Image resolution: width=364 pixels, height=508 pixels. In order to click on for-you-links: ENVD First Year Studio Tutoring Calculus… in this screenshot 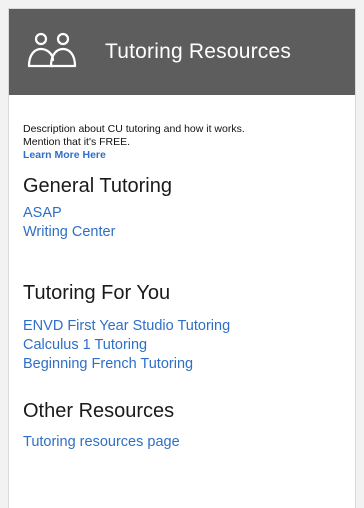, I will do `click(182, 345)`.